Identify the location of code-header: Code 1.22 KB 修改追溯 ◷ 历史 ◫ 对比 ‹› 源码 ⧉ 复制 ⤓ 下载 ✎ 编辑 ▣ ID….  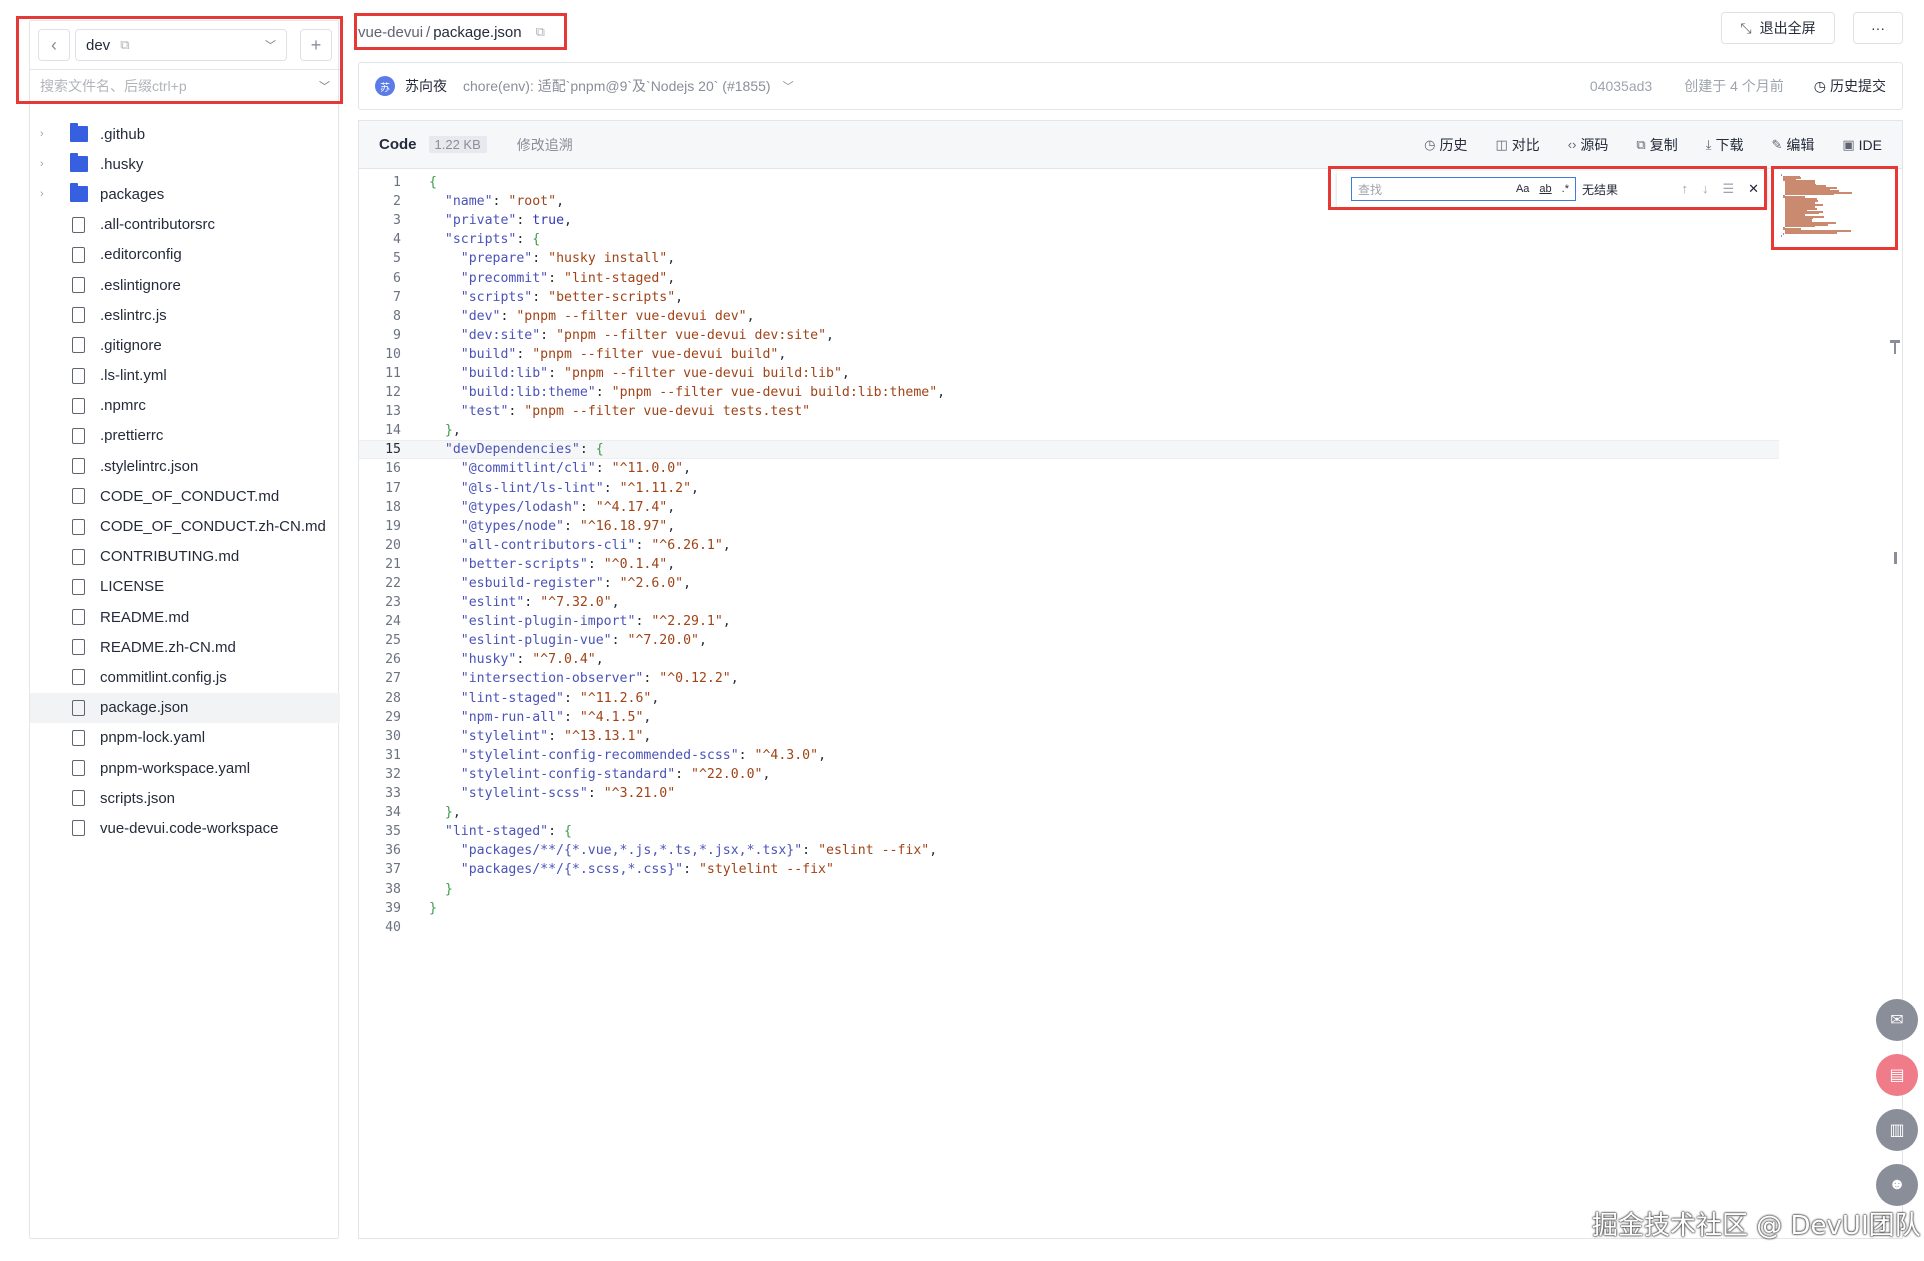
(1130, 144).